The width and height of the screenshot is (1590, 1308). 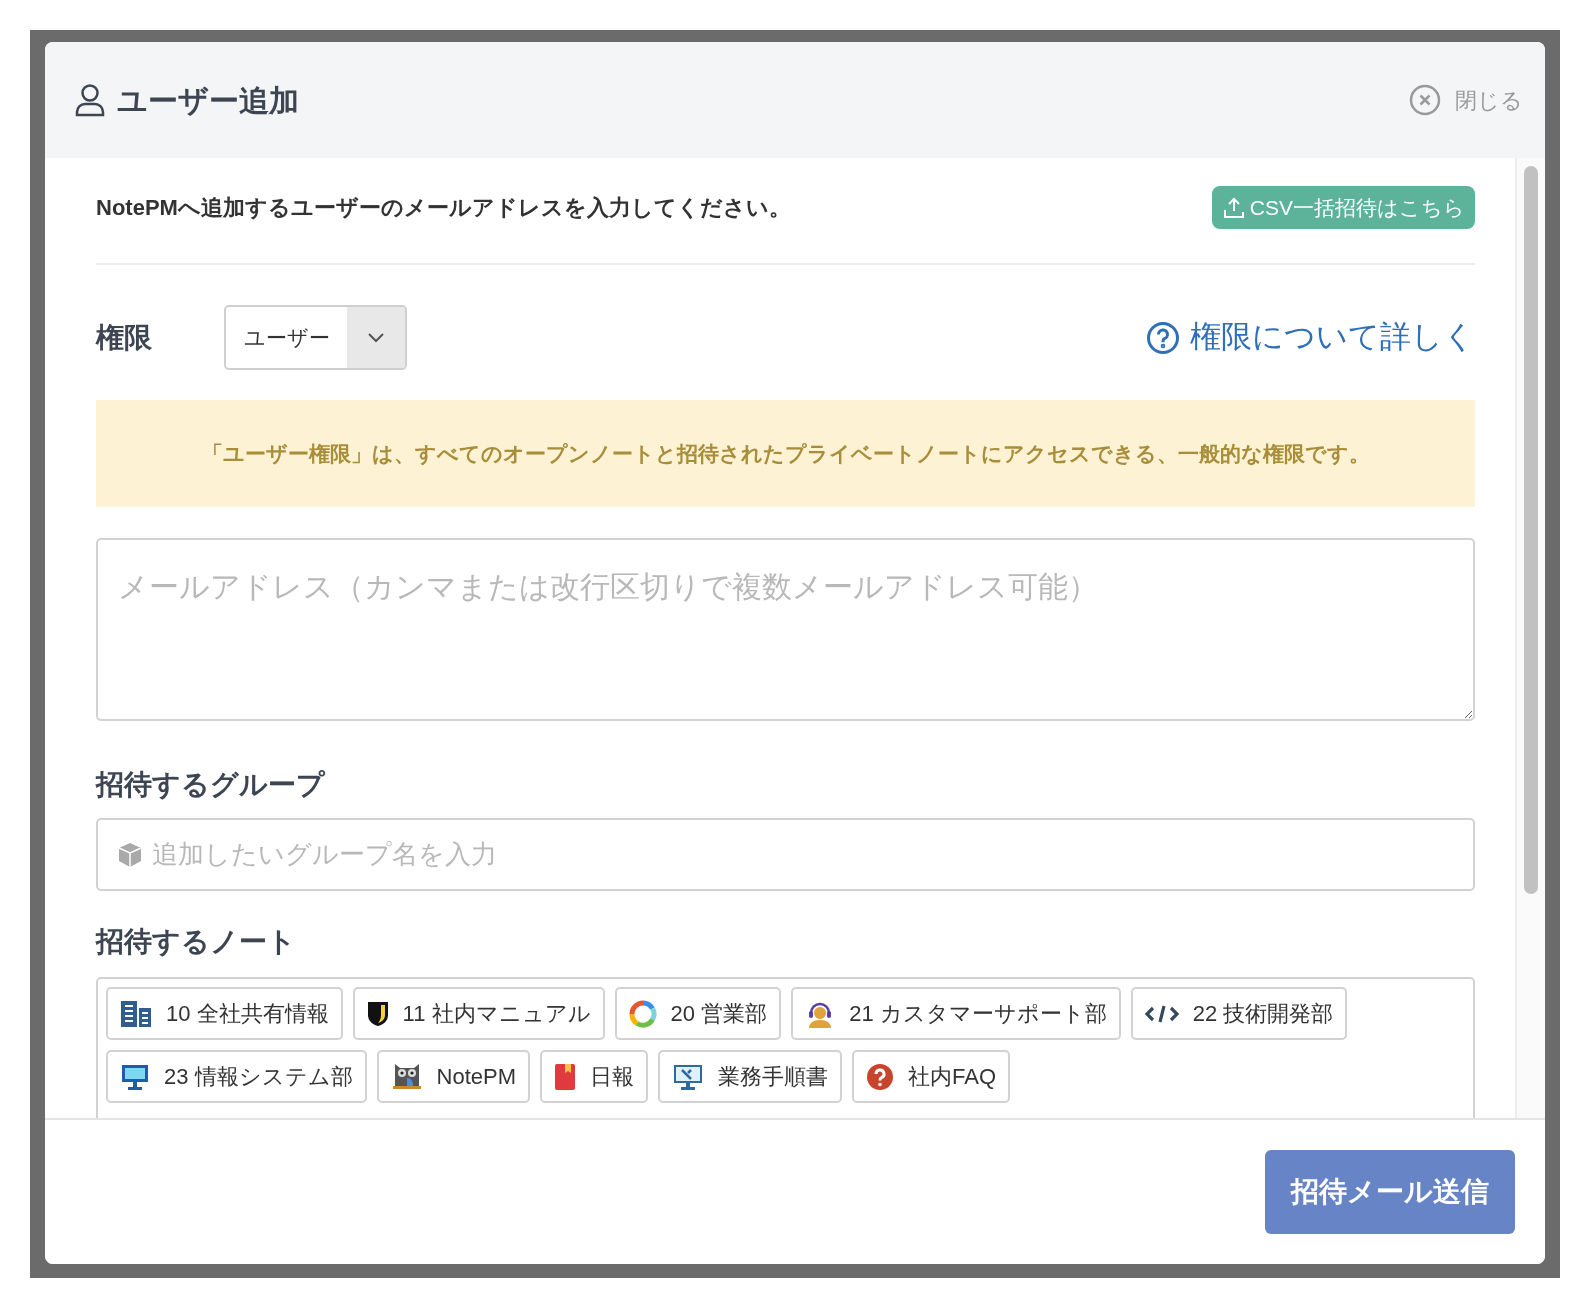 What do you see at coordinates (750, 1076) in the screenshot?
I see `note-chip: 業務手順書` at bounding box center [750, 1076].